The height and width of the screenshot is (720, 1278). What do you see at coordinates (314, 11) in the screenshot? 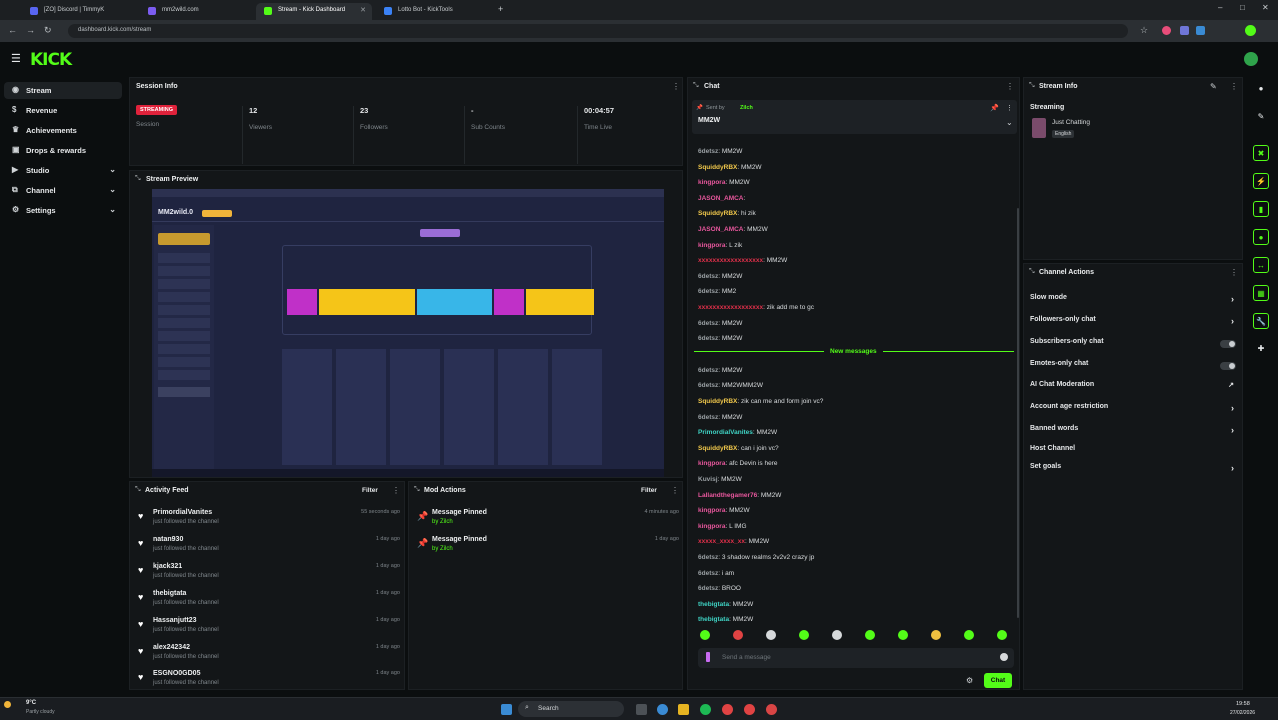
I see `browser-tab-active: Stream - Kick Dashboard ✕` at bounding box center [314, 11].